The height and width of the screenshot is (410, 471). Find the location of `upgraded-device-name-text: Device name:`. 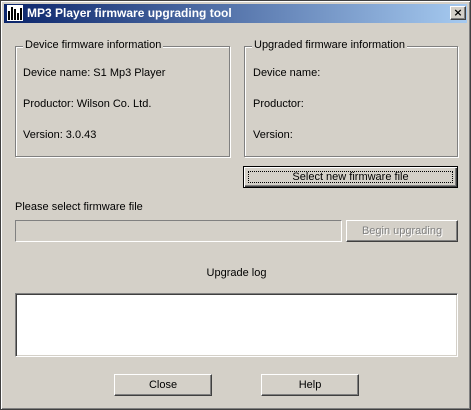

upgraded-device-name-text: Device name: is located at coordinates (287, 73).